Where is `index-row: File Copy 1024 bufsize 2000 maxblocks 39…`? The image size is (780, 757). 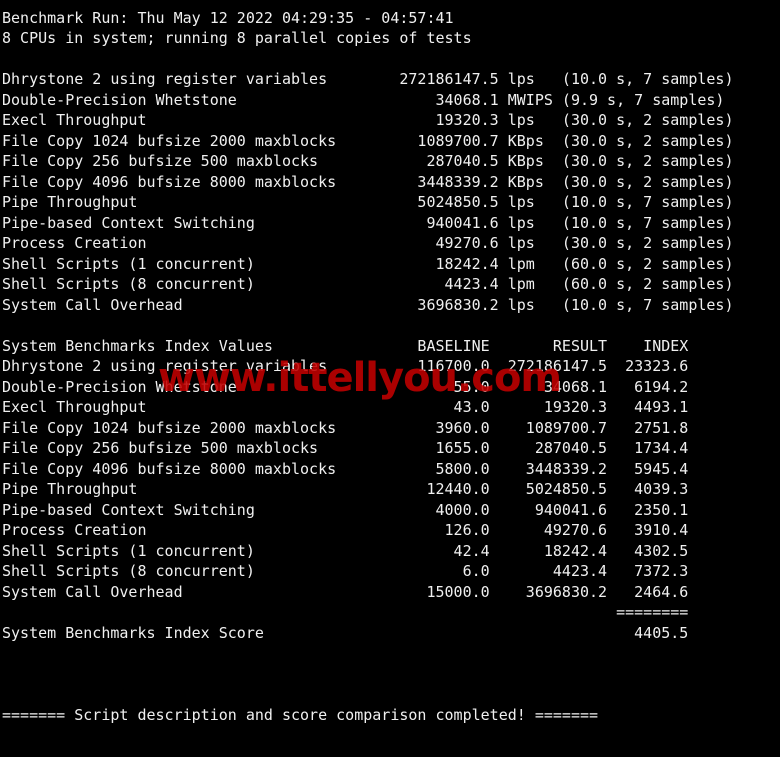
index-row: File Copy 1024 bufsize 2000 maxblocks 39… is located at coordinates (345, 427).